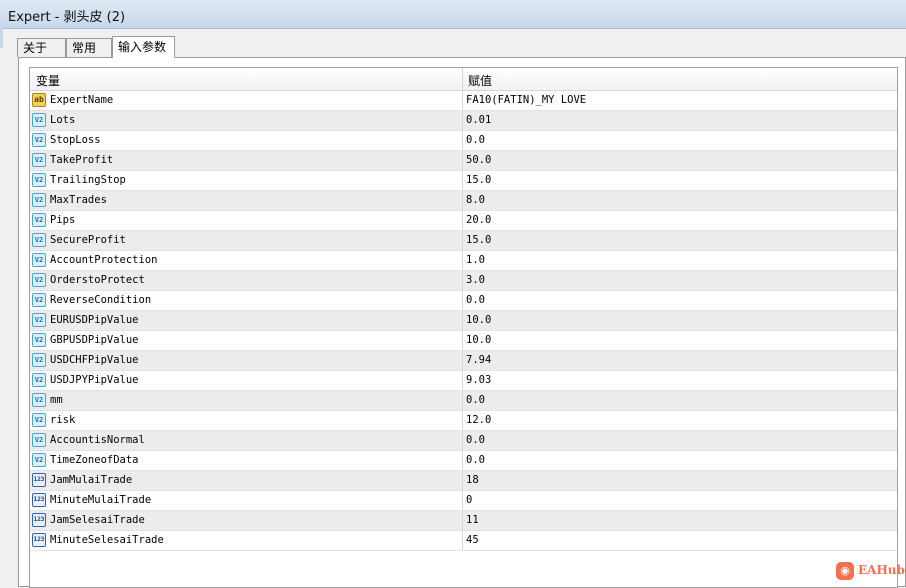  I want to click on parameter-name: JamSelesaiTrade, so click(97, 520).